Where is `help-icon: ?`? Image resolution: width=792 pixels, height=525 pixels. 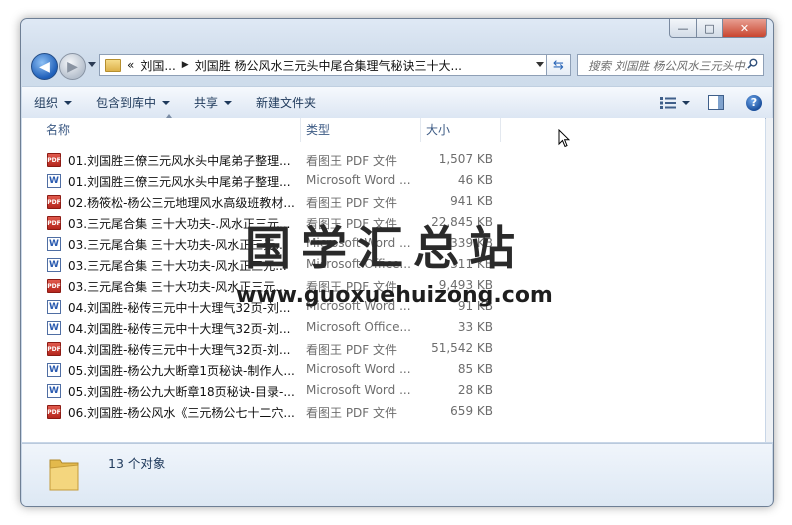 help-icon: ? is located at coordinates (754, 102).